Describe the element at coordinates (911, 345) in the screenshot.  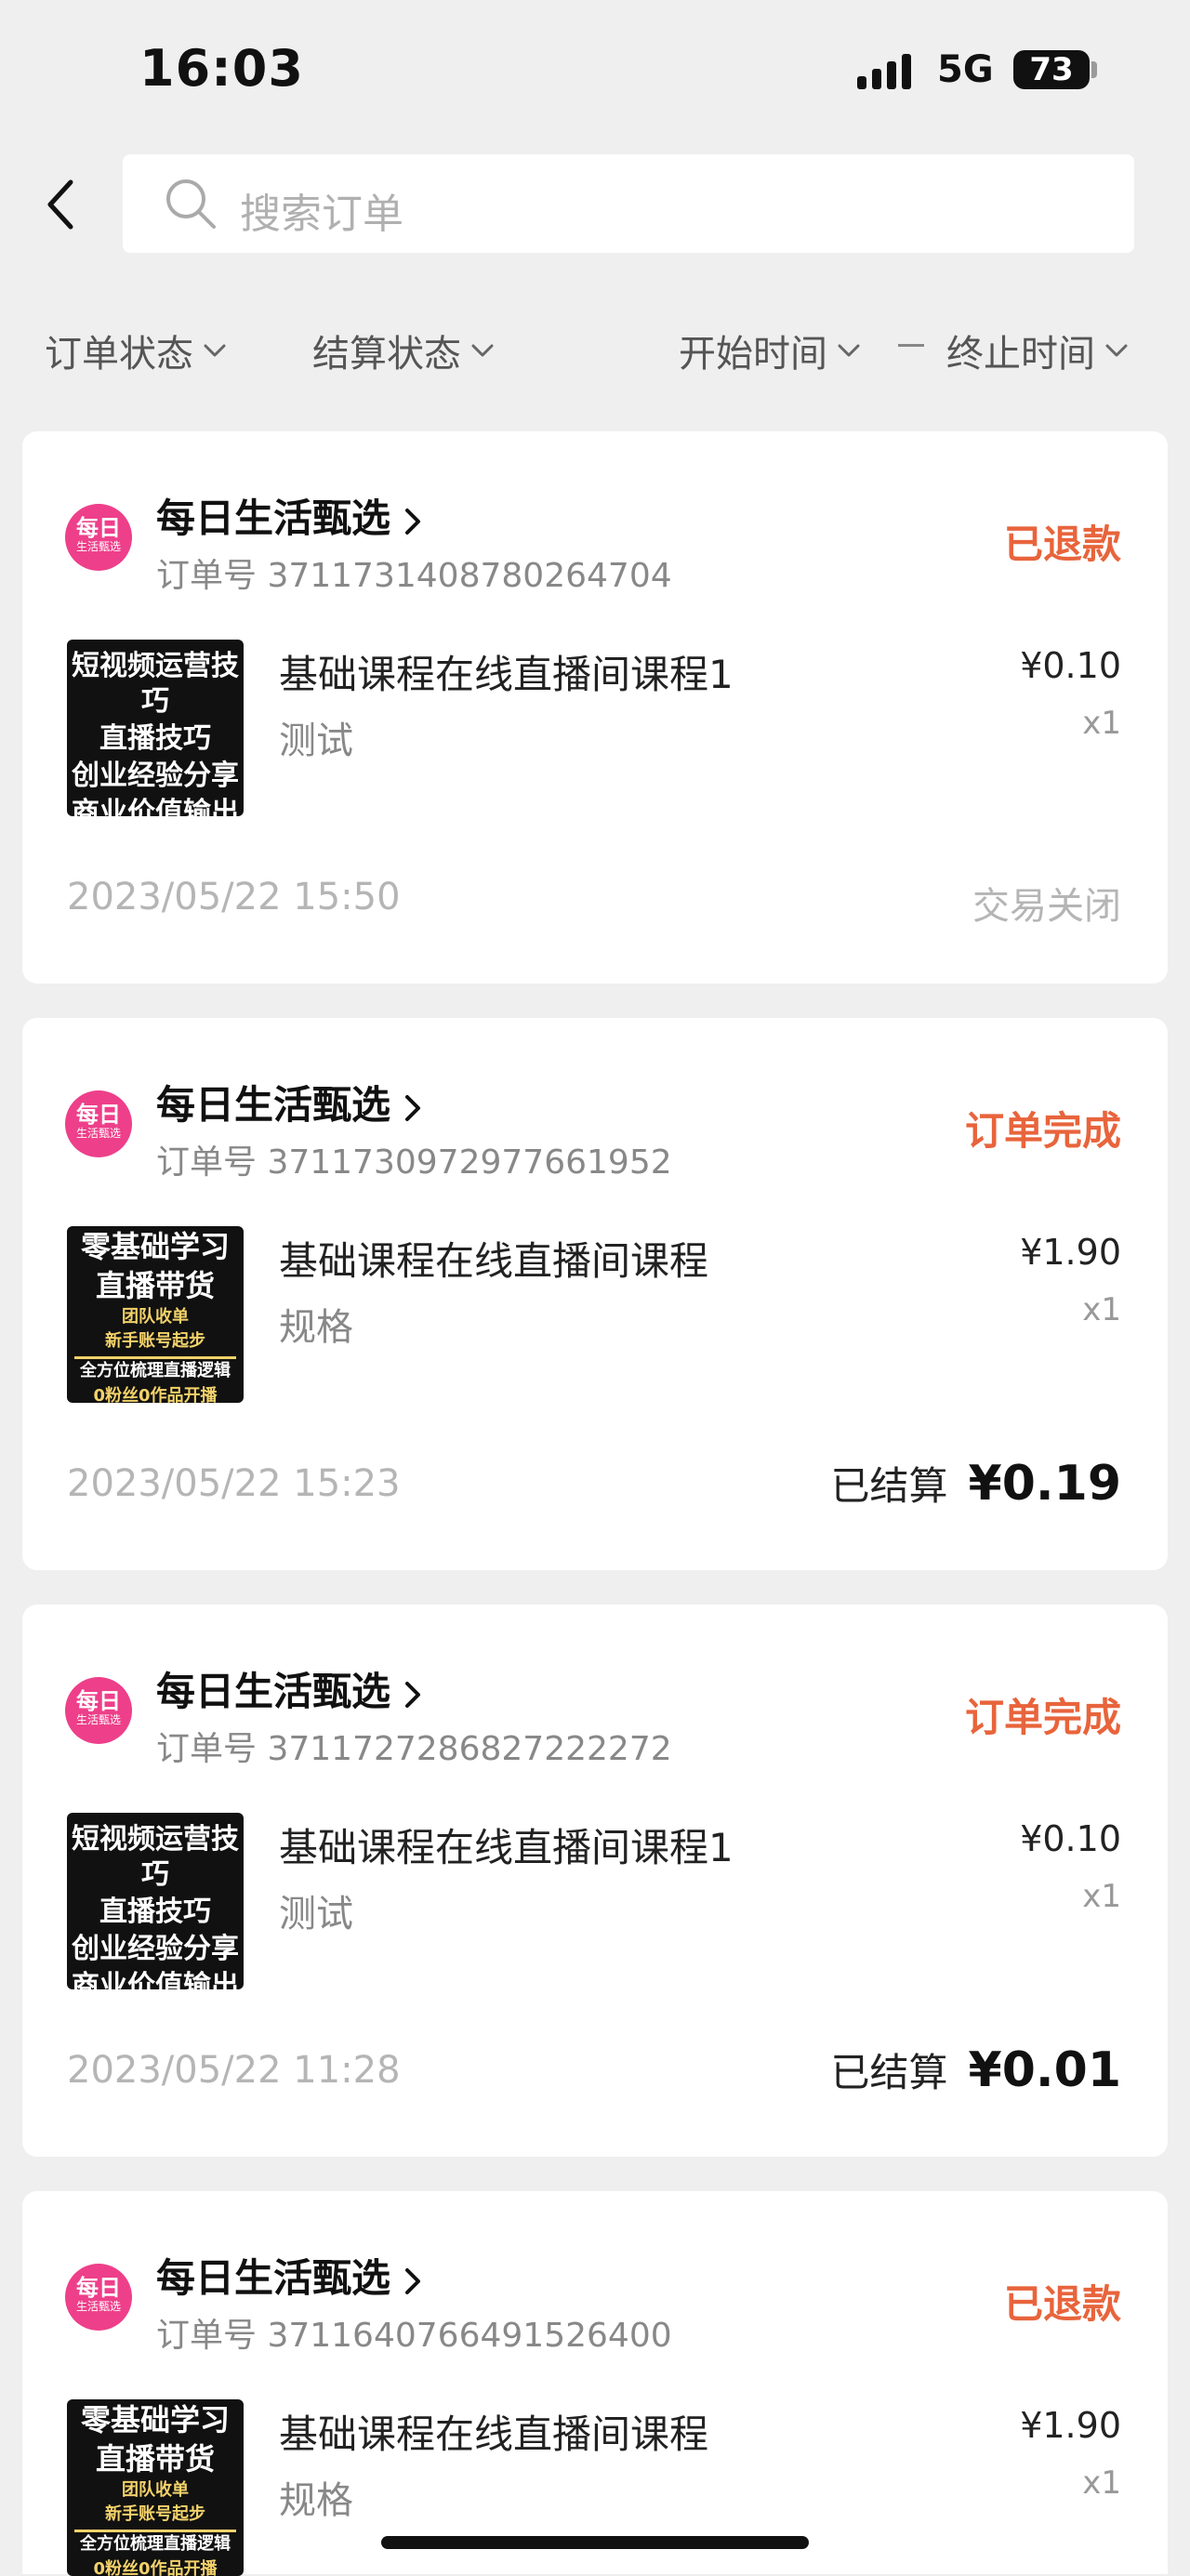
I see `range-separator` at that location.